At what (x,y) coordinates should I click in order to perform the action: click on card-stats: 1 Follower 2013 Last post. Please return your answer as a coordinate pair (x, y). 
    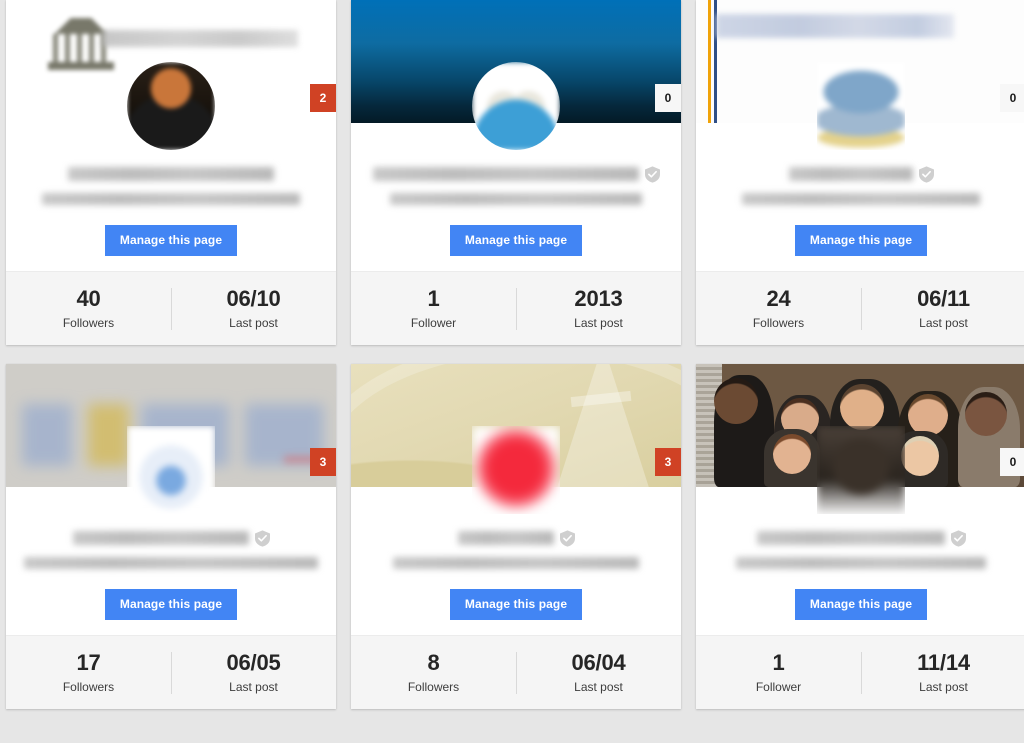
    Looking at the image, I should click on (516, 308).